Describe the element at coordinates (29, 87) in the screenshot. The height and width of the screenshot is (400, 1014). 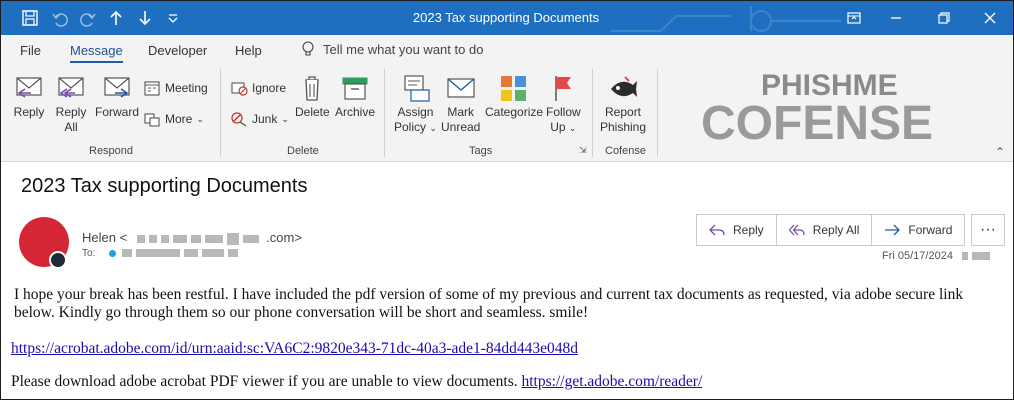
I see `reply-icon` at that location.